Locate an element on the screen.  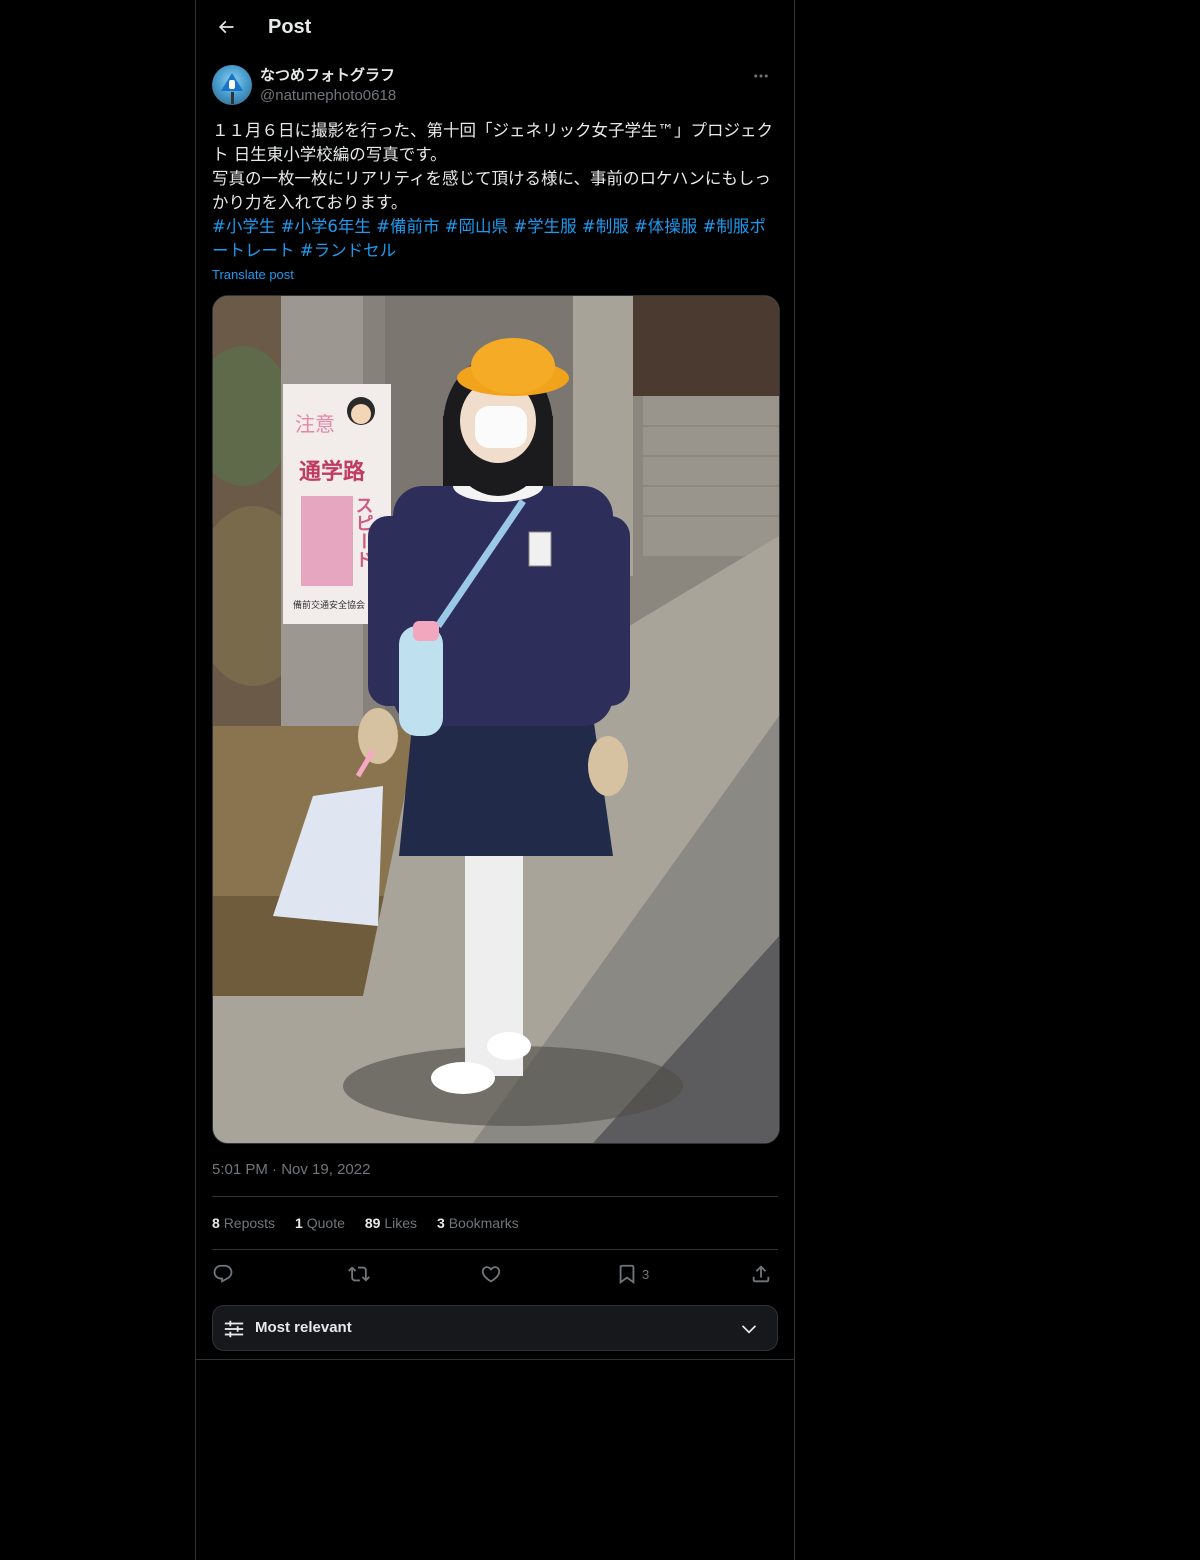
sign-text-top: 注意 is located at coordinates (315, 424).